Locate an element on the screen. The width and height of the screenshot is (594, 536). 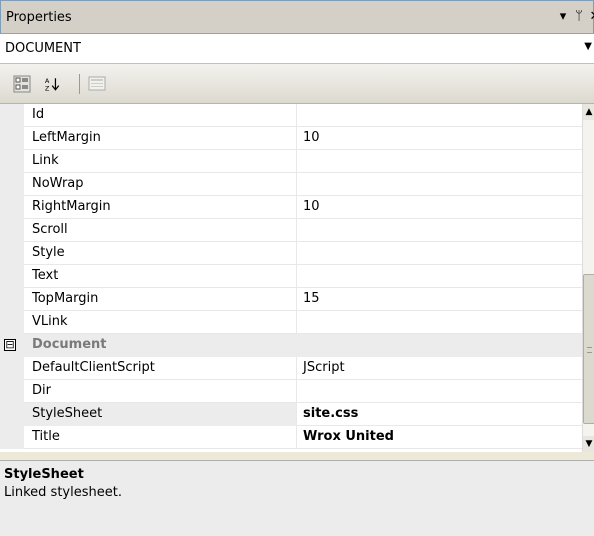
sort-az-icon: A Z is located at coordinates (53, 84).